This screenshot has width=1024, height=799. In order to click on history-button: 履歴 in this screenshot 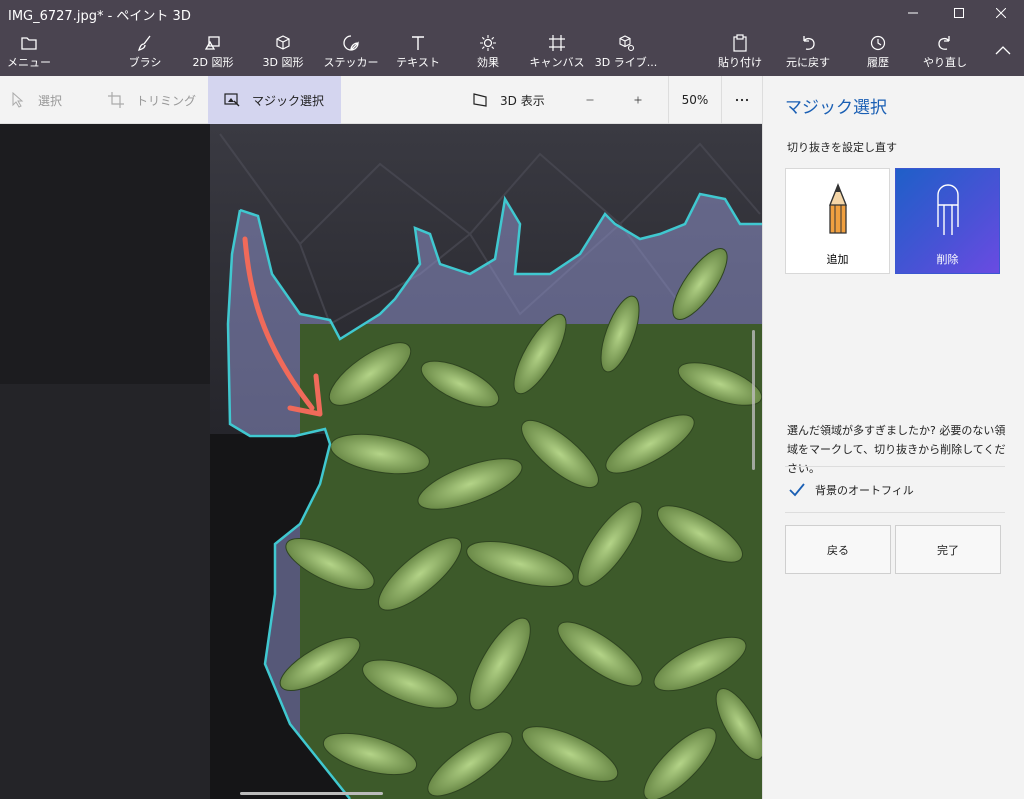, I will do `click(878, 51)`.